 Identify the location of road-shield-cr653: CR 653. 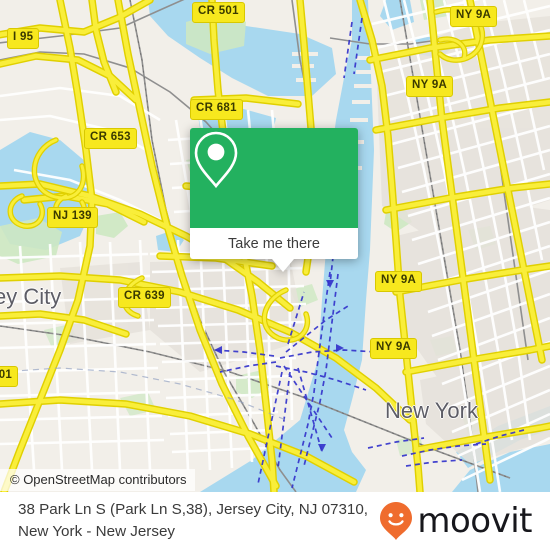
(110, 138).